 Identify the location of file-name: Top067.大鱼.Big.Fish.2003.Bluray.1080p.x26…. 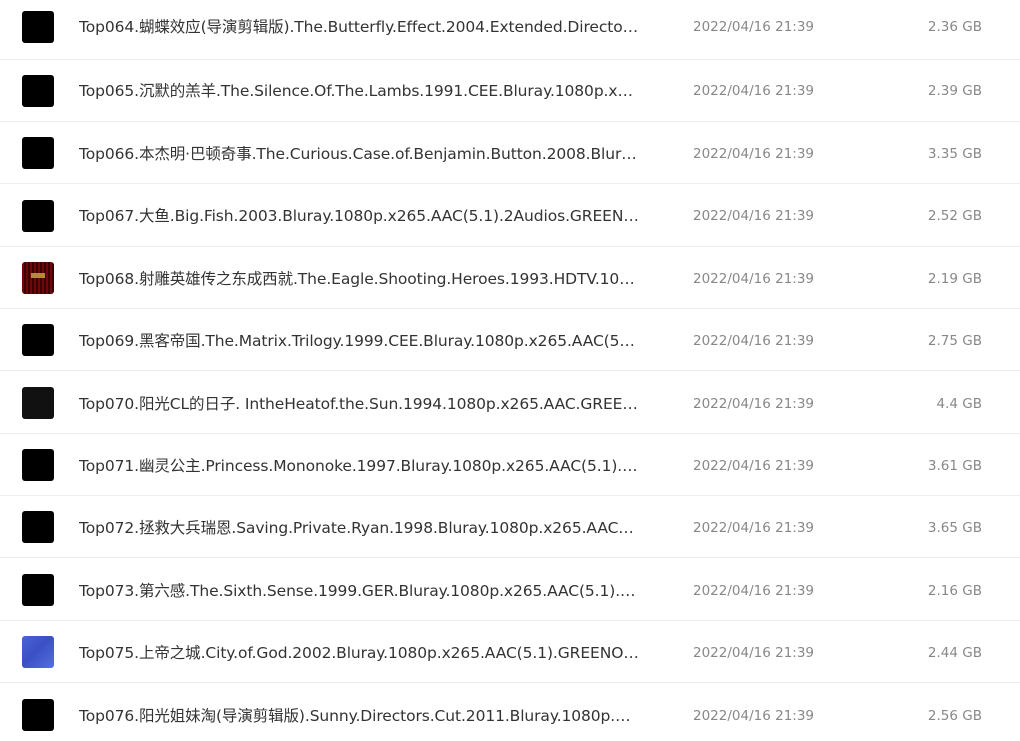
(359, 216).